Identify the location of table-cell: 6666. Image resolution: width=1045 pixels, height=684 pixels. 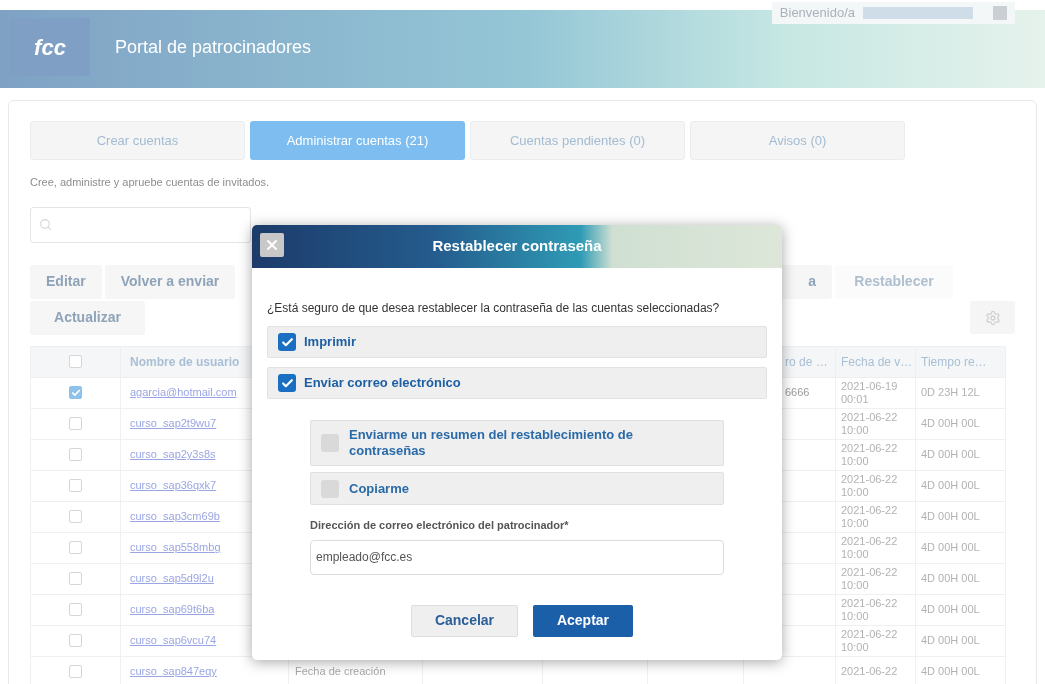
(797, 392).